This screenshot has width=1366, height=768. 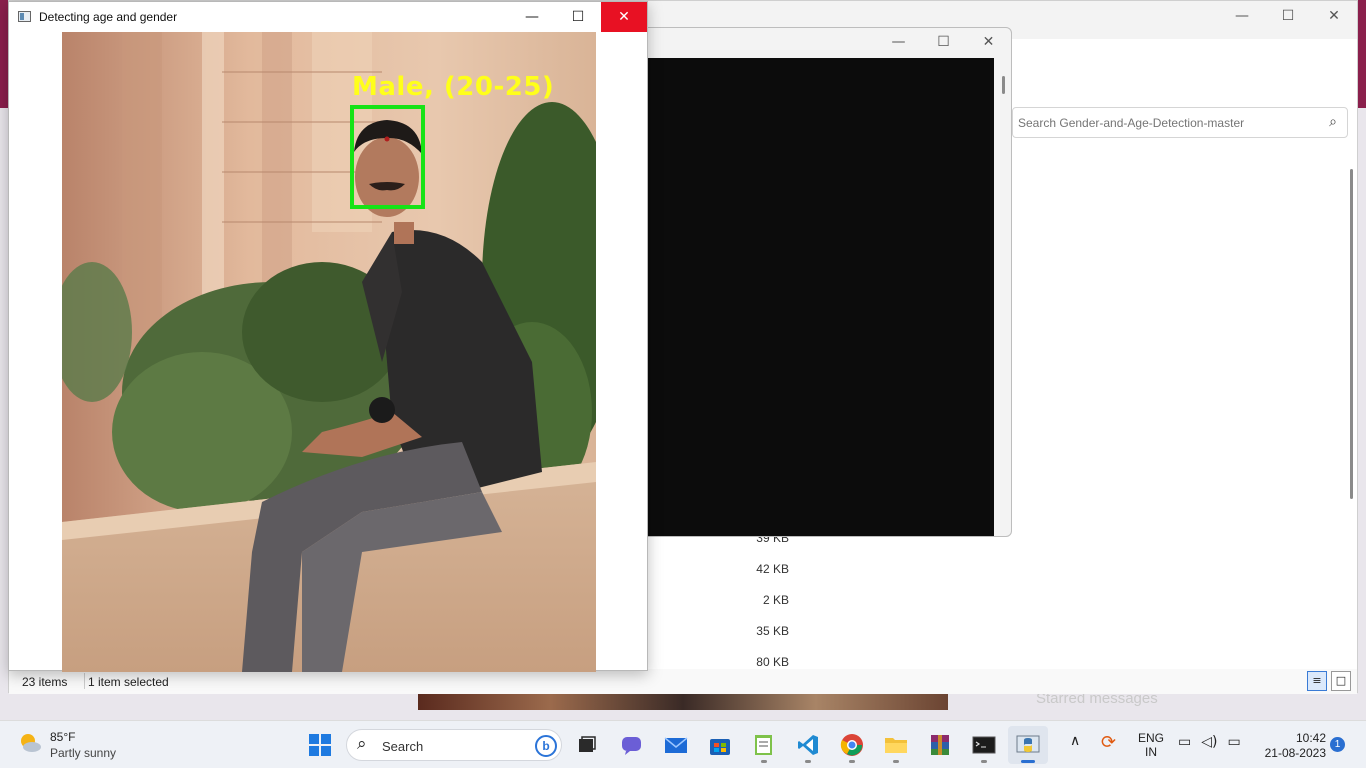 I want to click on task-view-button, so click(x=587, y=745).